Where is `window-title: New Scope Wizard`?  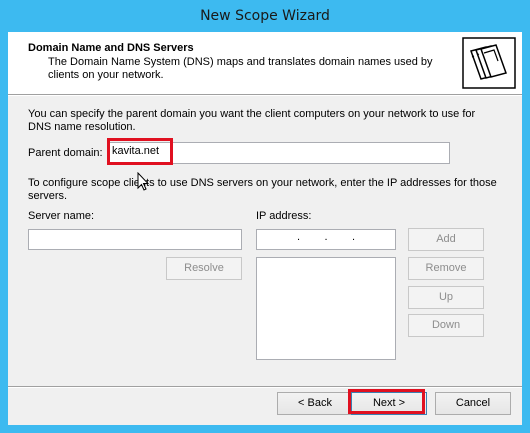 window-title: New Scope Wizard is located at coordinates (265, 16).